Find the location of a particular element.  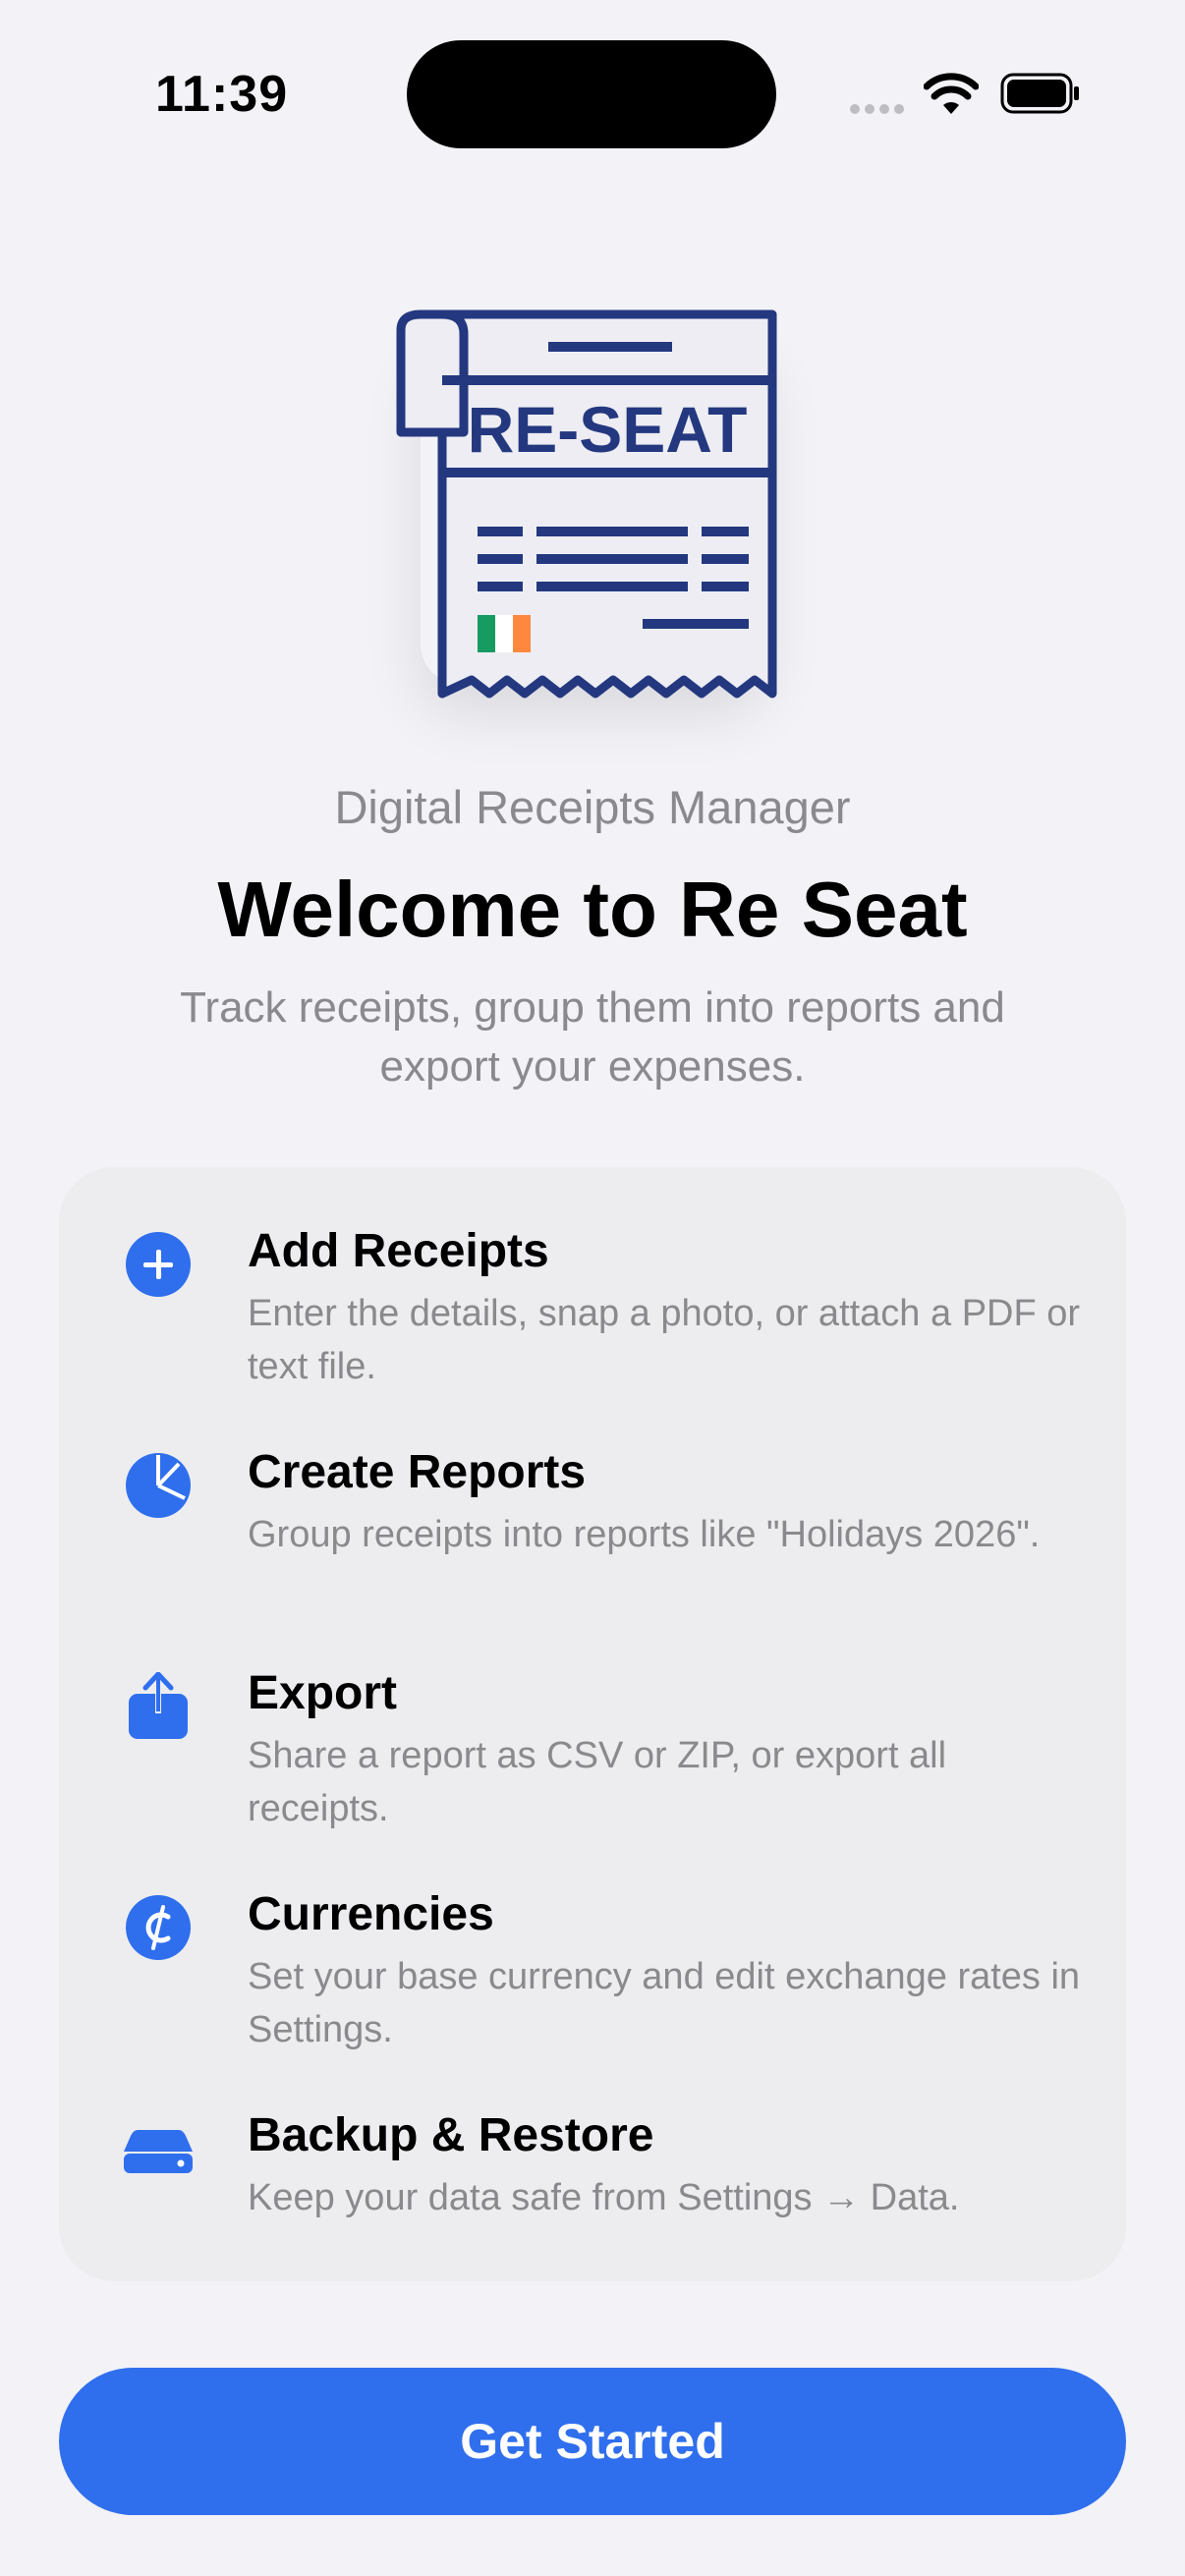

share-icon is located at coordinates (159, 1705).